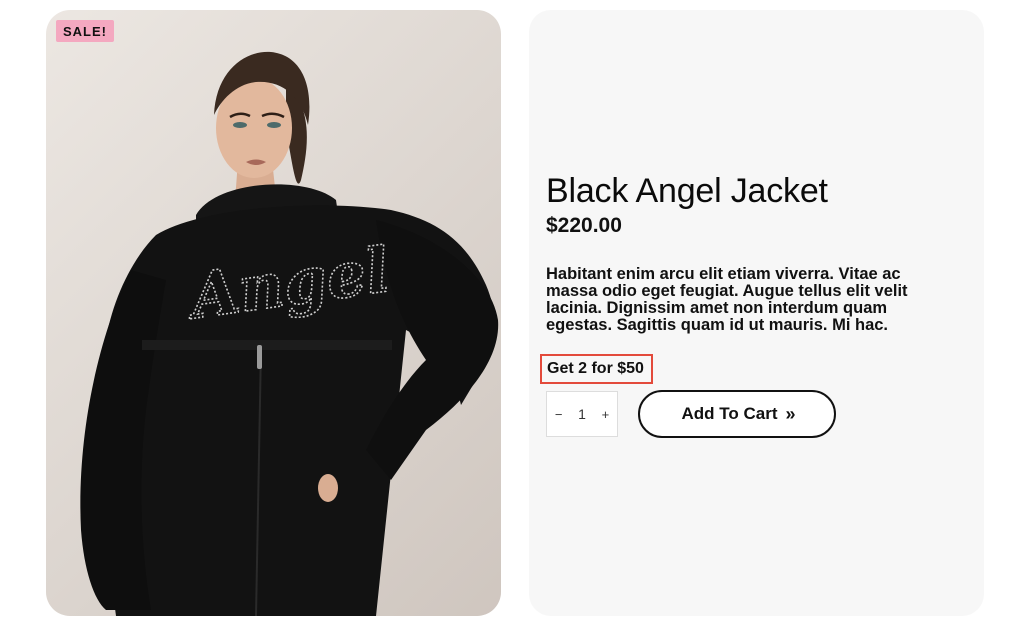 The height and width of the screenshot is (628, 1024). What do you see at coordinates (606, 414) in the screenshot?
I see `quantity-increase-button: +` at bounding box center [606, 414].